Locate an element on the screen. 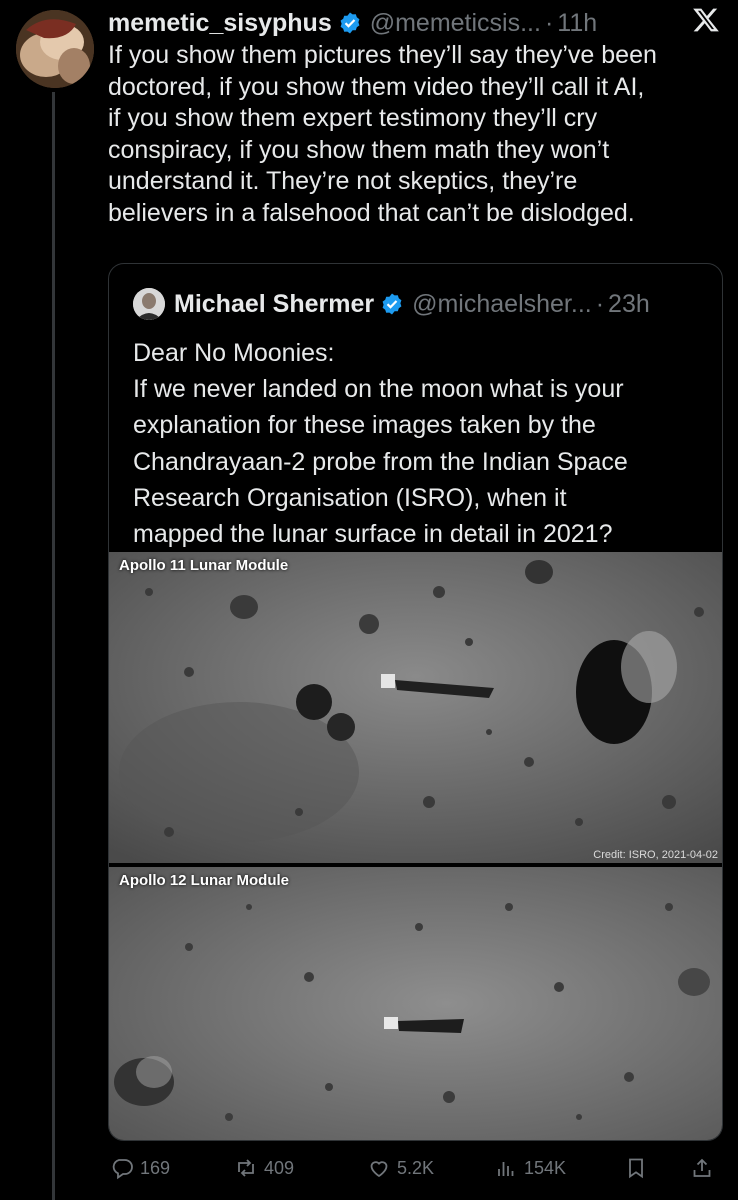  author-avatar is located at coordinates (55, 49).